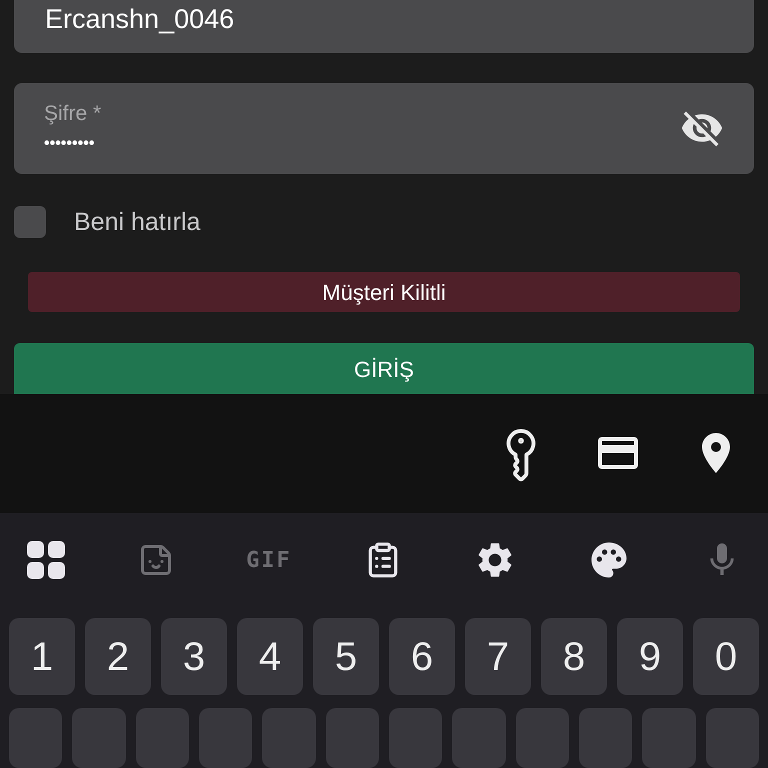 This screenshot has height=768, width=768. What do you see at coordinates (194, 656) in the screenshot?
I see `keyboard-key: 3` at bounding box center [194, 656].